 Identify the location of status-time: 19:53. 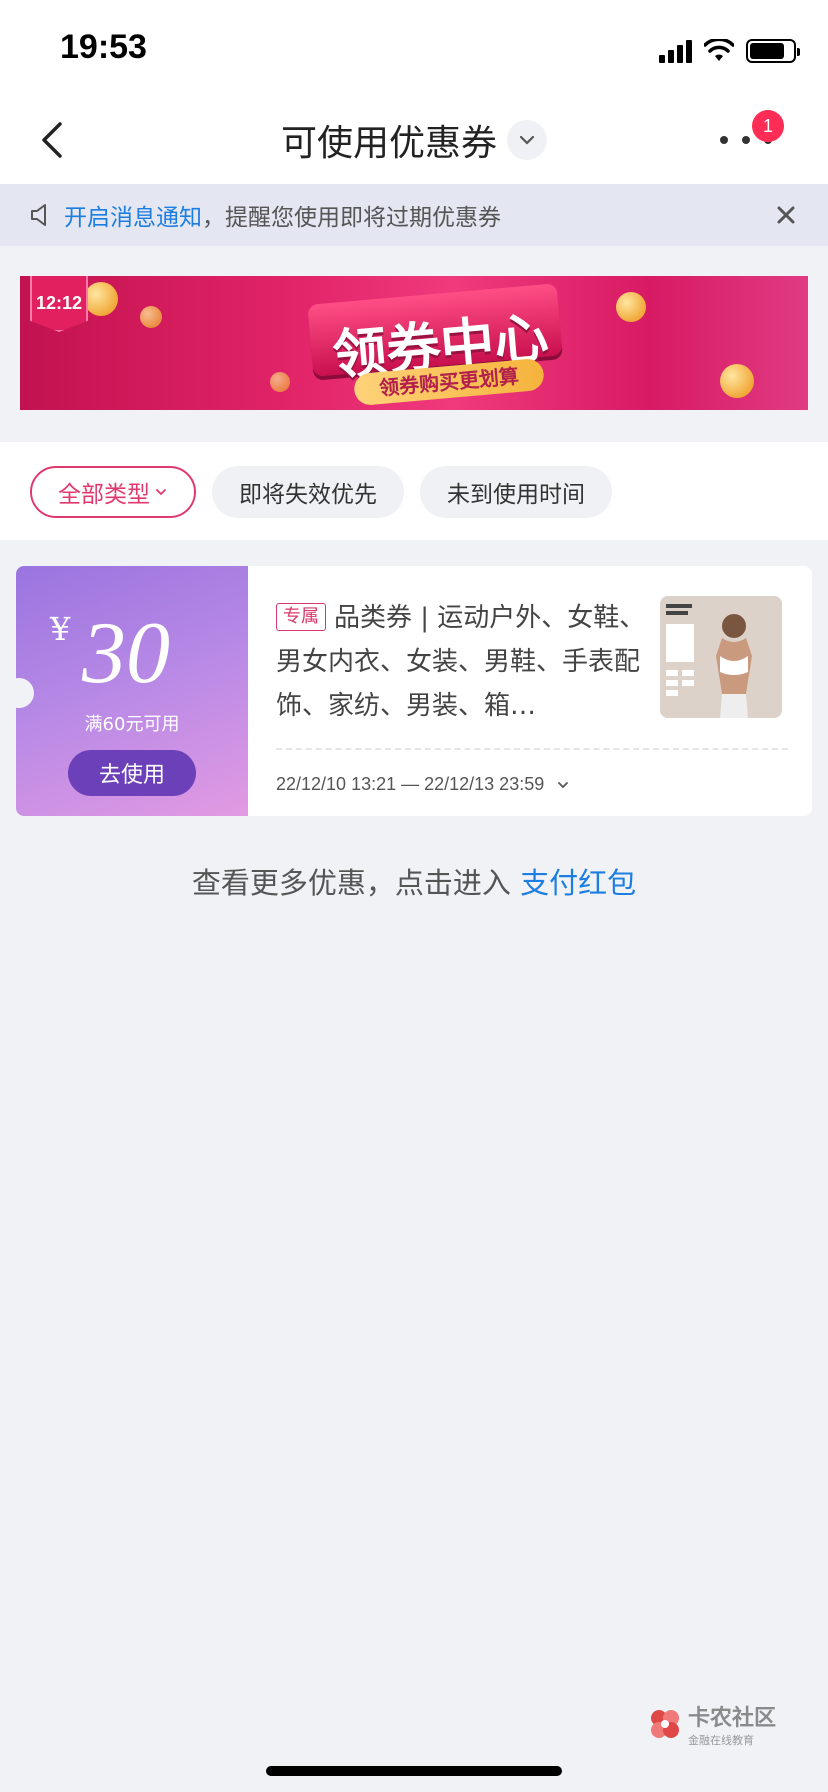
(103, 47).